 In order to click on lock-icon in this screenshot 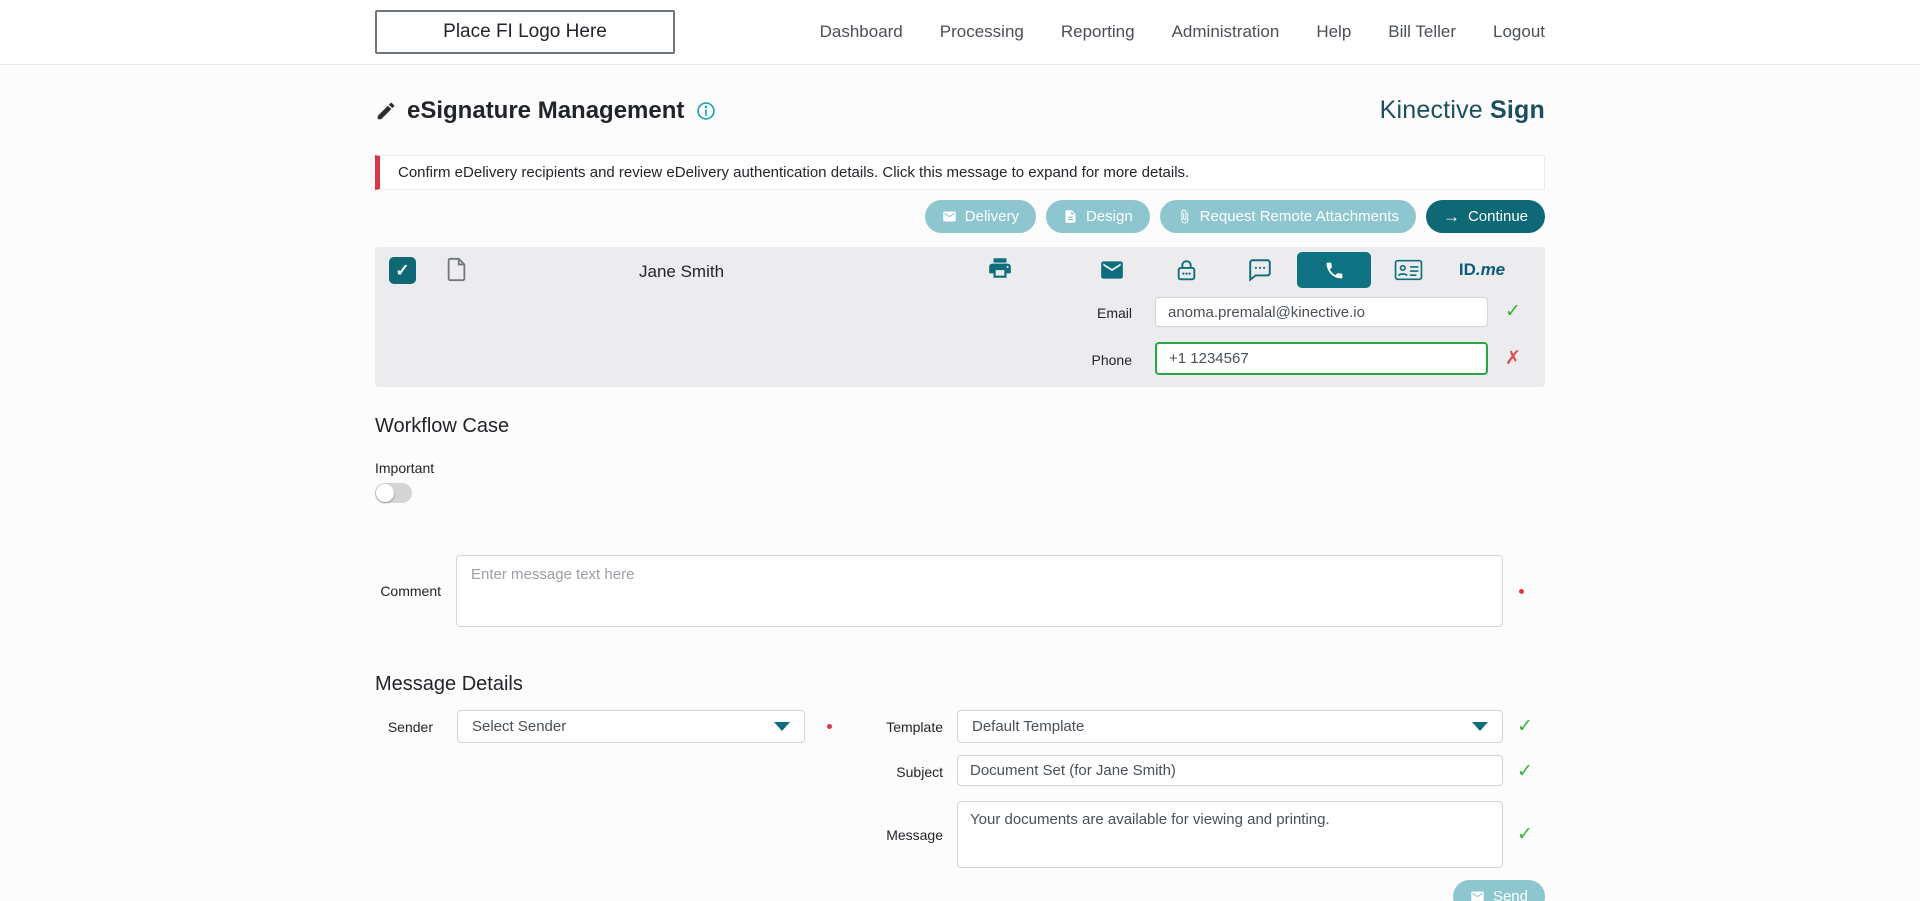, I will do `click(1186, 270)`.